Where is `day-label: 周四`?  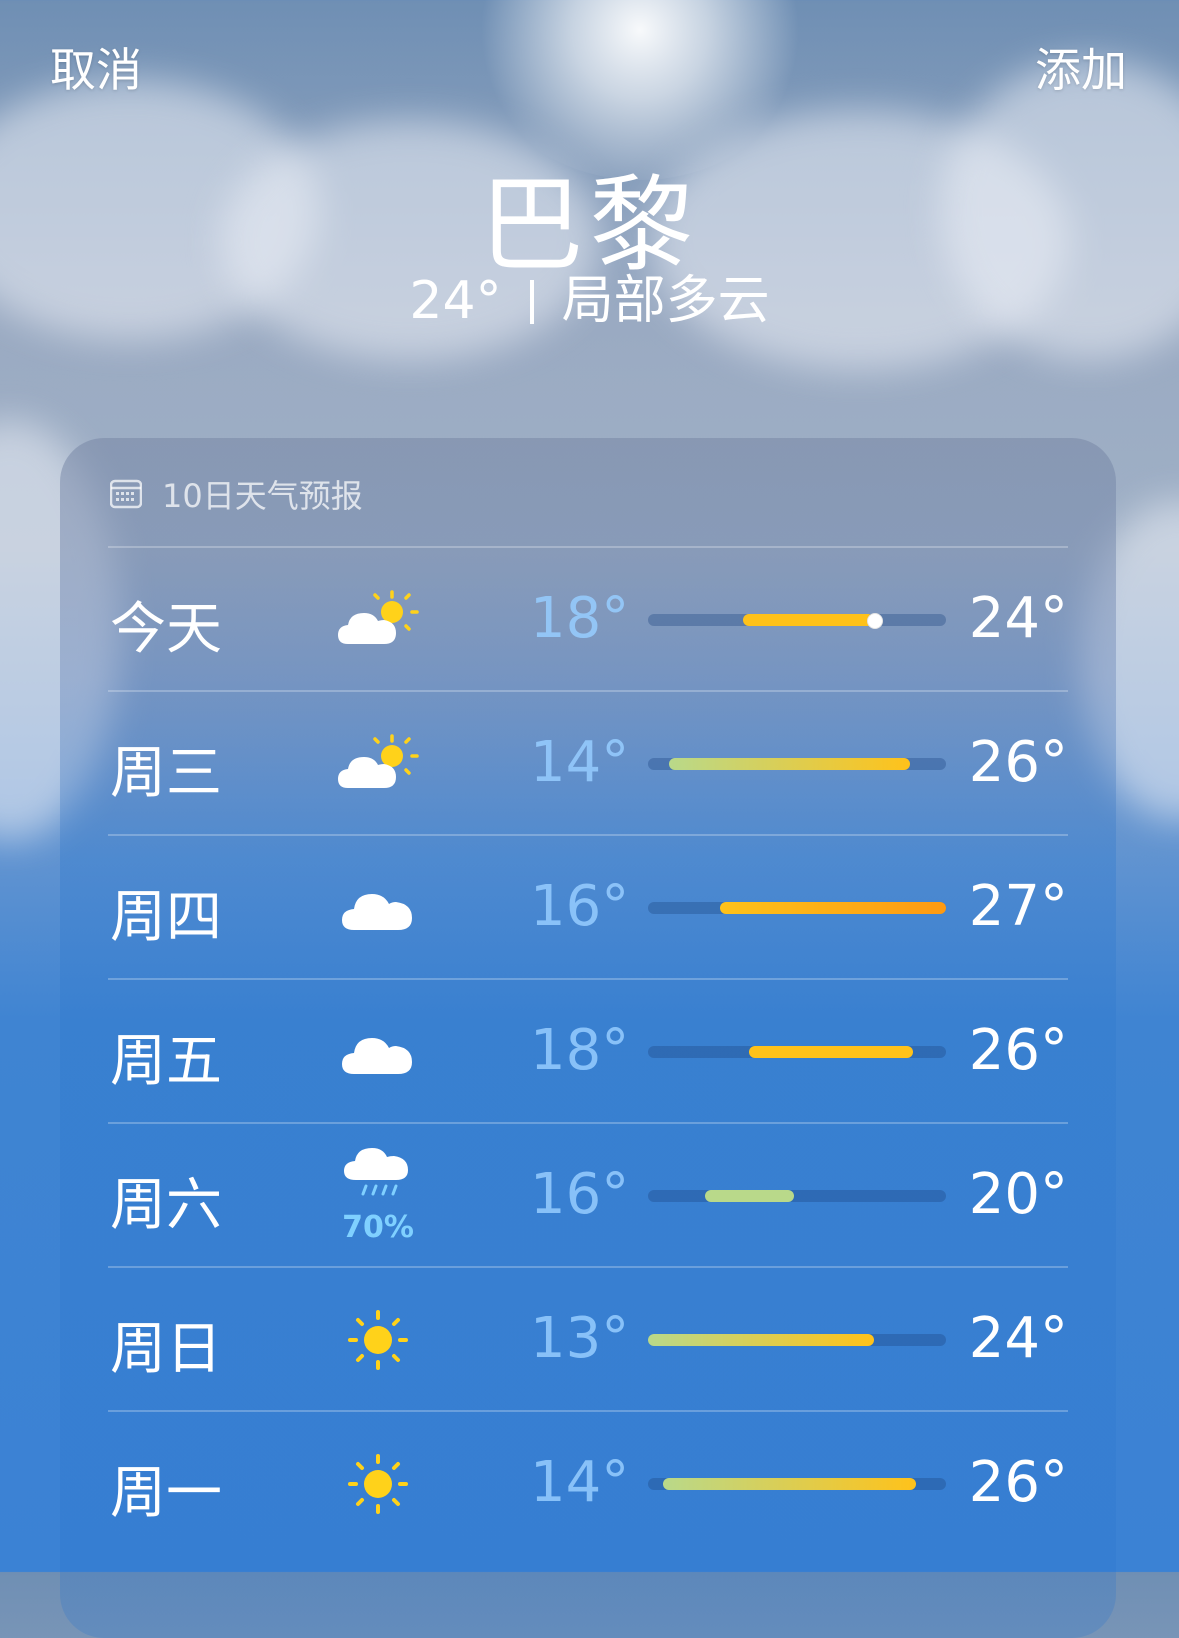 day-label: 周四 is located at coordinates (166, 917).